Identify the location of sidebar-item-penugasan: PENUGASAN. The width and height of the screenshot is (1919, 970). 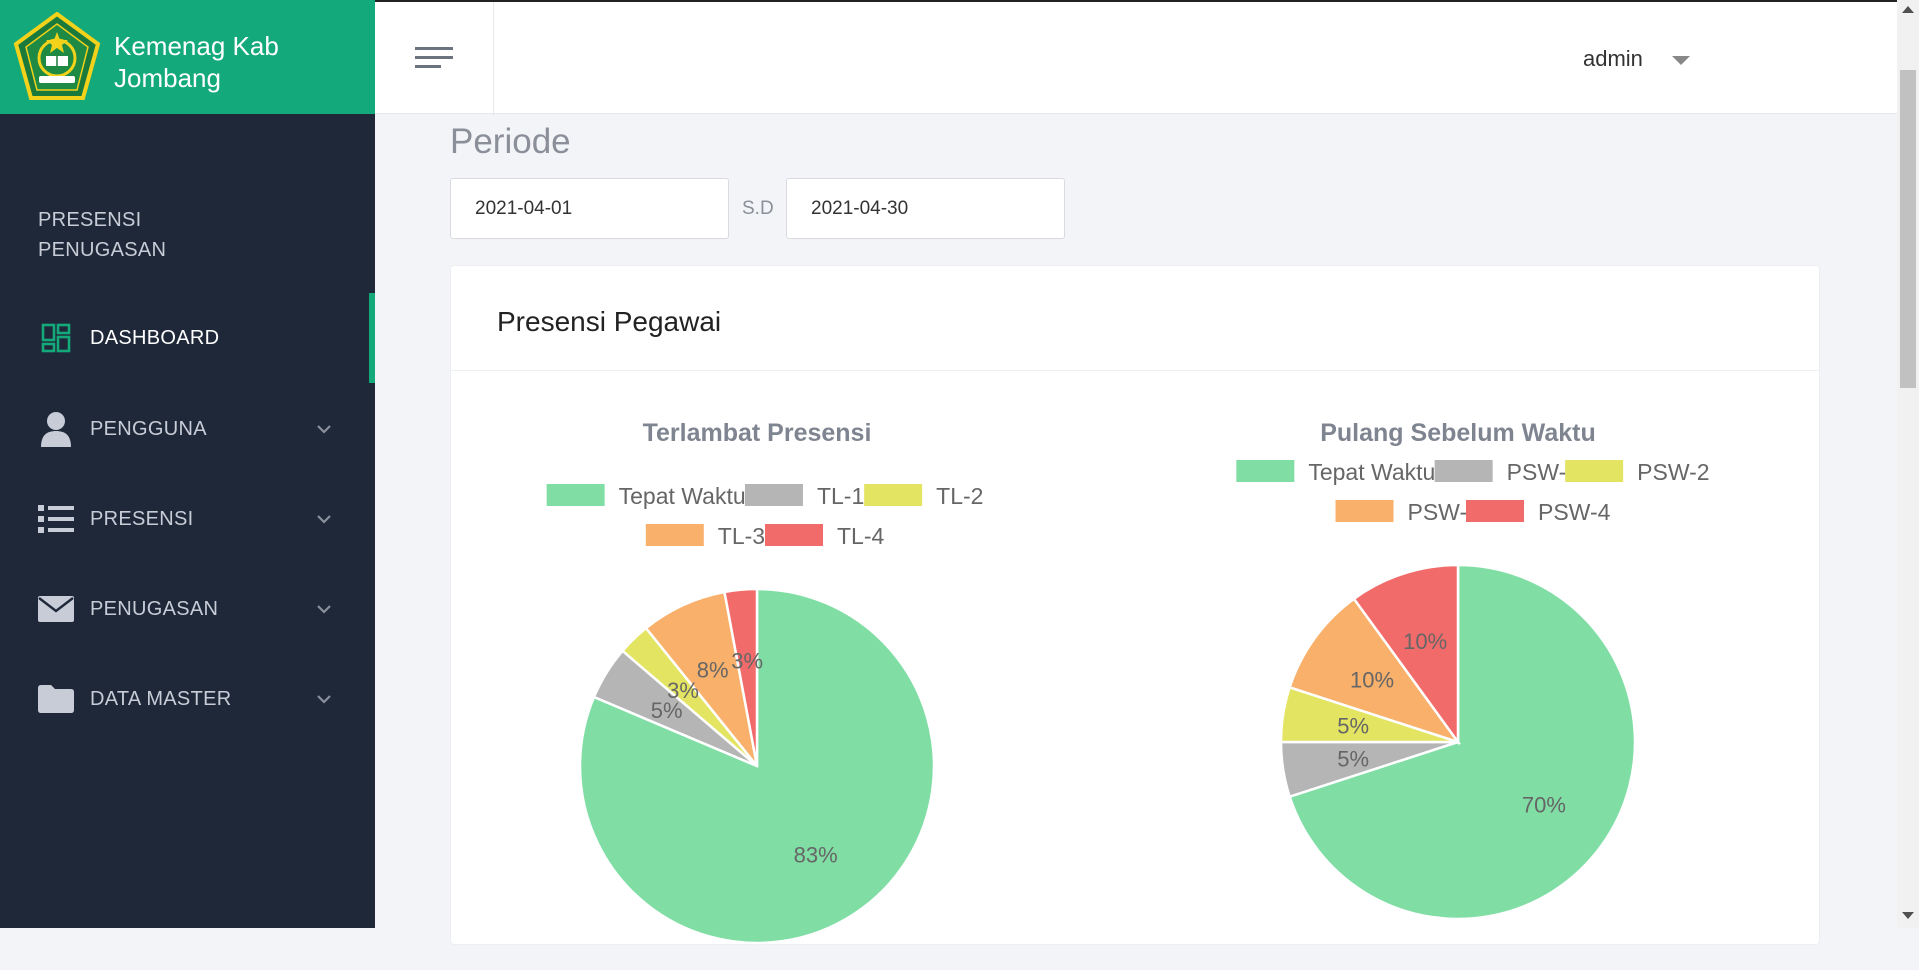
(187, 609).